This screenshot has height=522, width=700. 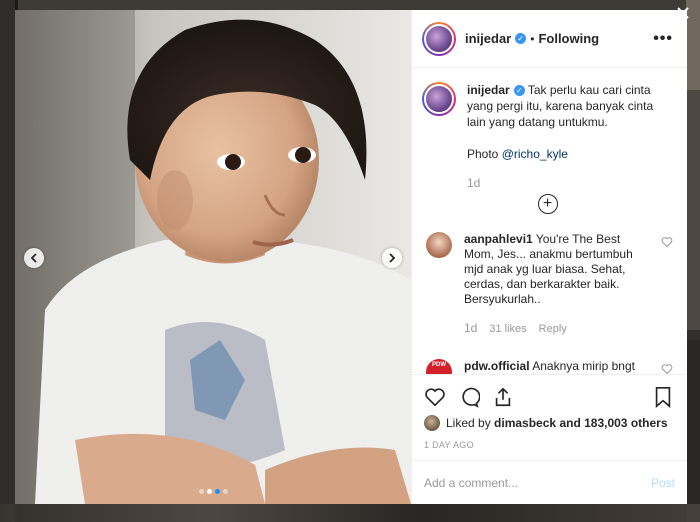 I want to click on share-icon, so click(x=503, y=397).